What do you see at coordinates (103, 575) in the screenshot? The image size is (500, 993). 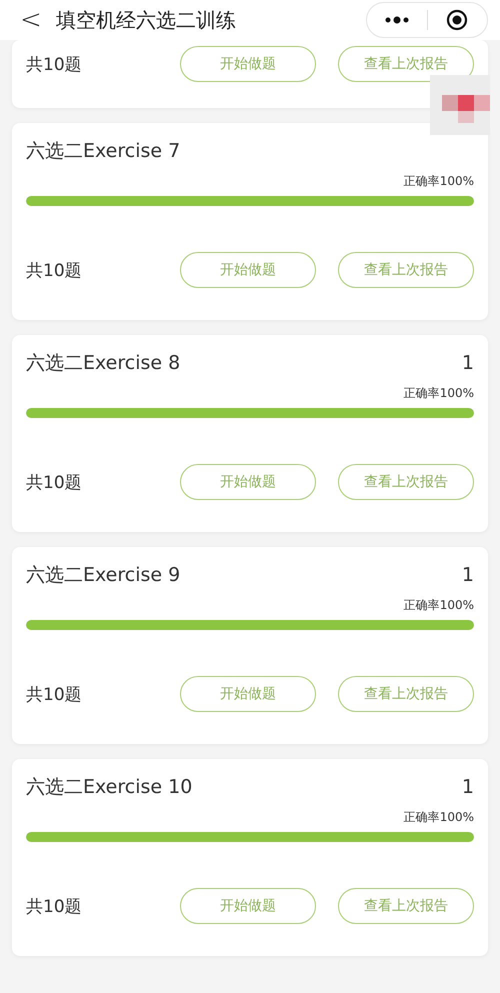 I see `exercise-title: 六选二Exercise 9` at bounding box center [103, 575].